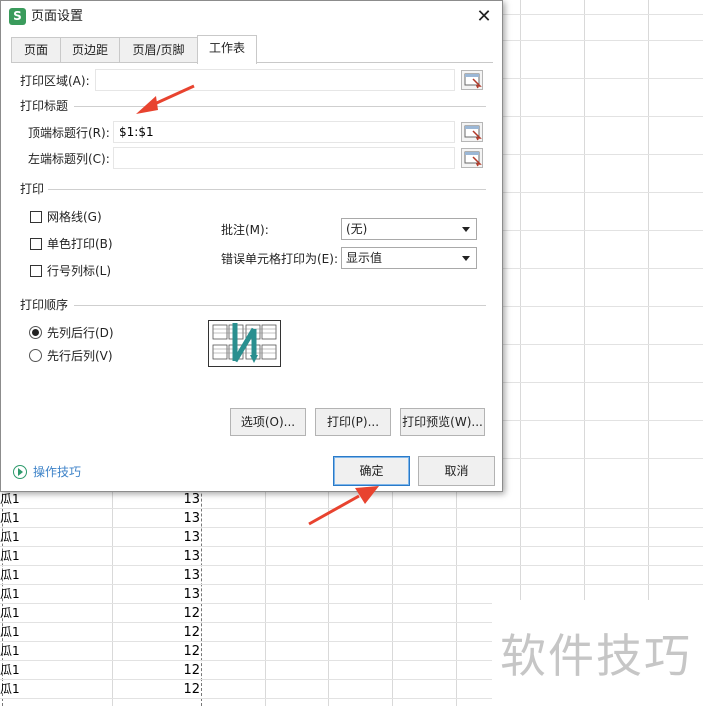  What do you see at coordinates (74, 217) in the screenshot?
I see `gridlines-label: 网格线(G)` at bounding box center [74, 217].